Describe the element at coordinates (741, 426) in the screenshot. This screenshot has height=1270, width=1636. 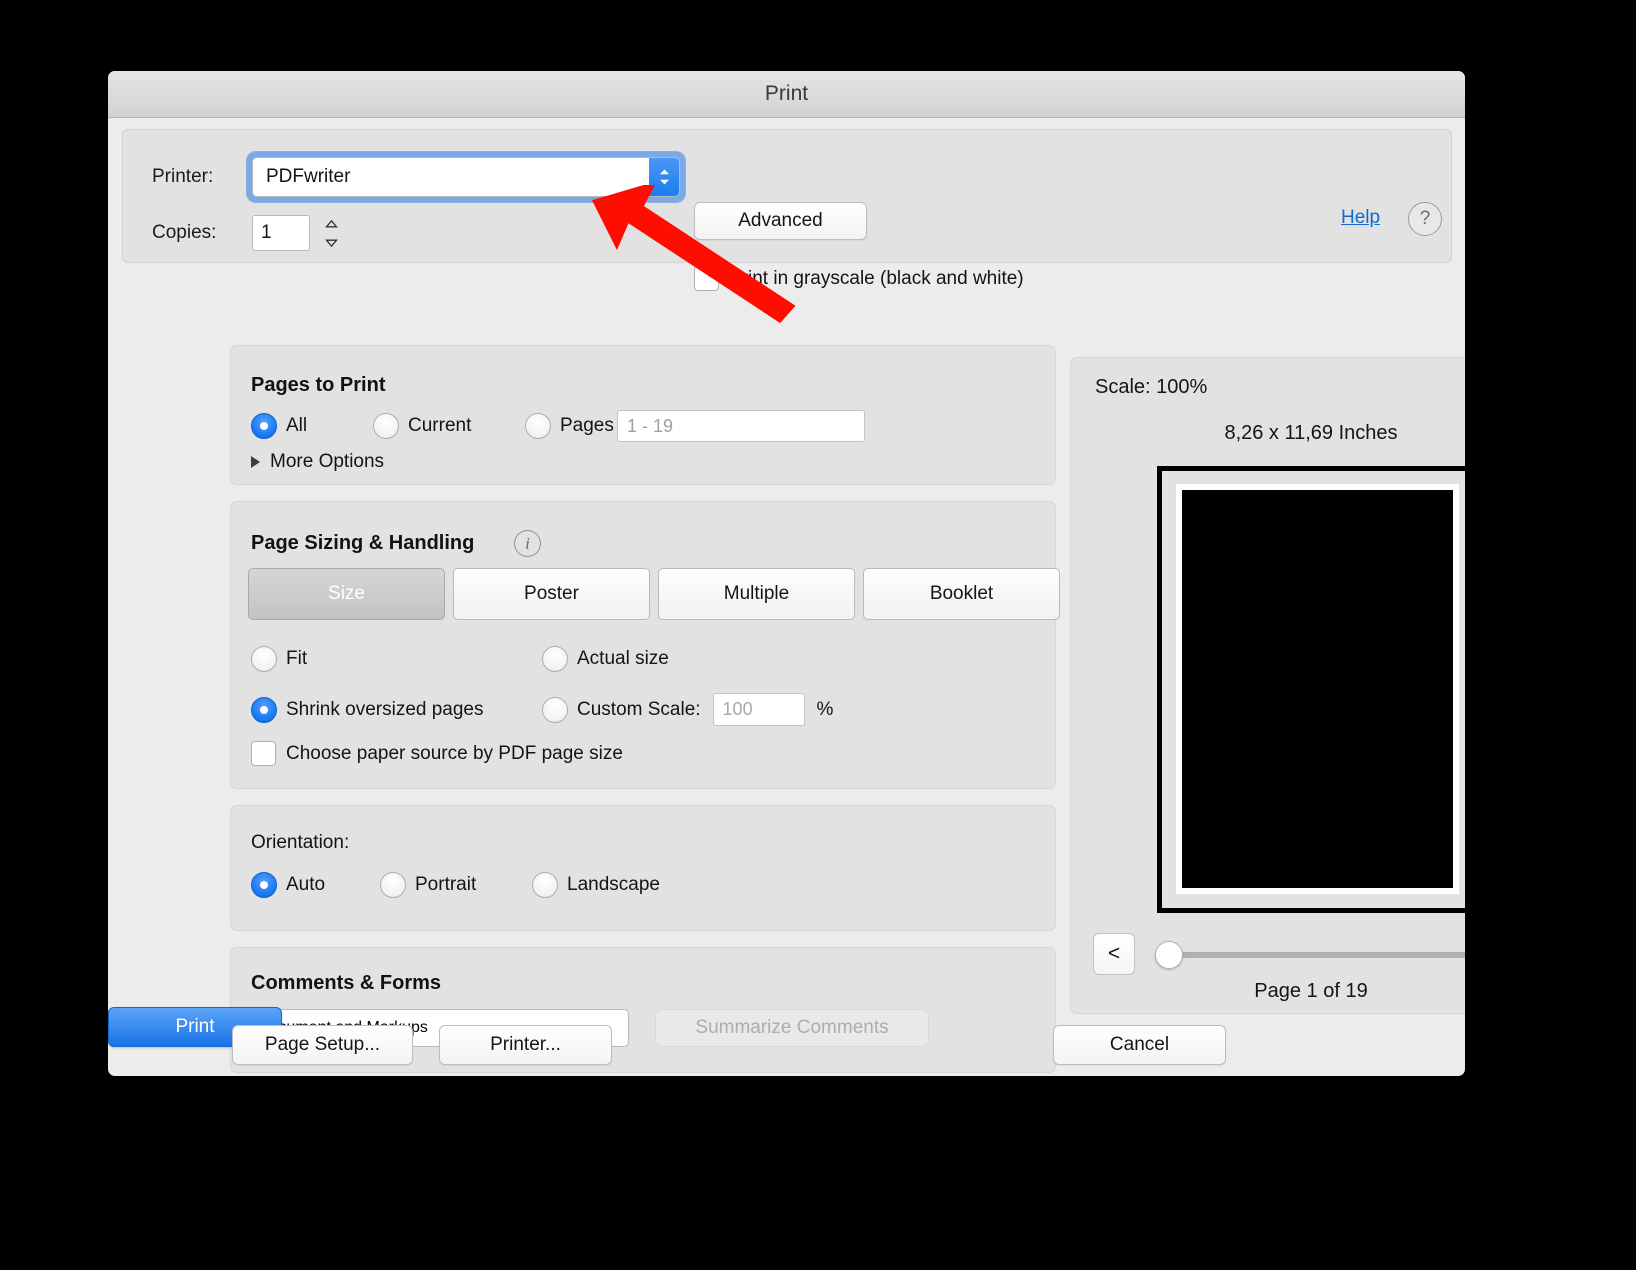
I see `pages-range-input: 1 - 19` at that location.